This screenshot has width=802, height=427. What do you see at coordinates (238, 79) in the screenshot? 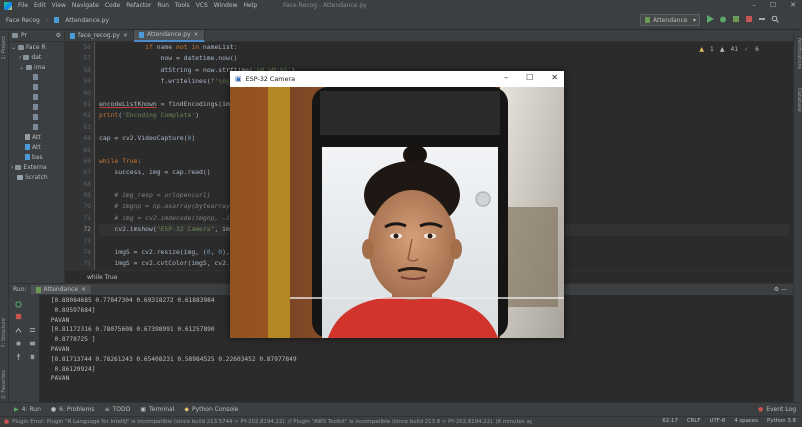
I see `window-app-icon: ▣` at bounding box center [238, 79].